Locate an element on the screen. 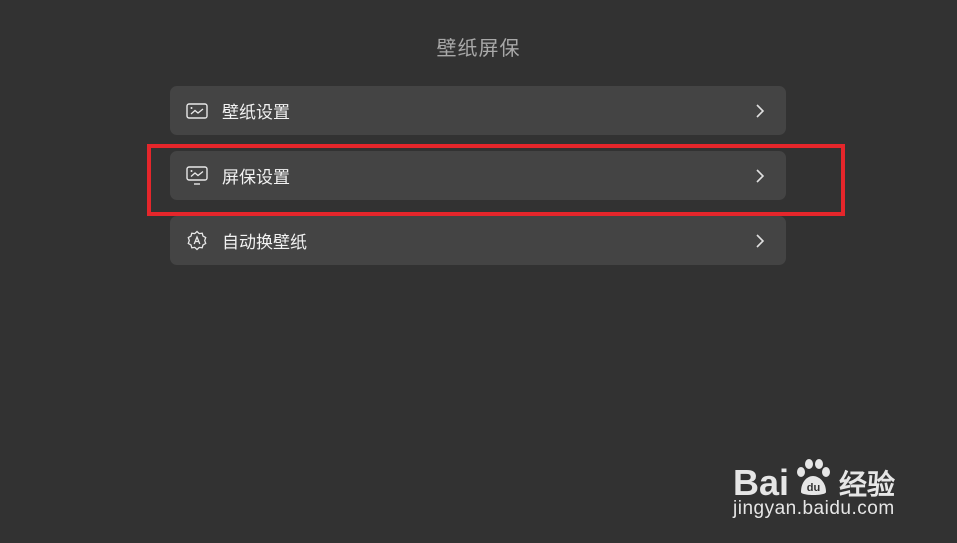  baidu-jingyan-watermark: Bai du 经验 jingyan.baidu.com is located at coordinates (828, 483).